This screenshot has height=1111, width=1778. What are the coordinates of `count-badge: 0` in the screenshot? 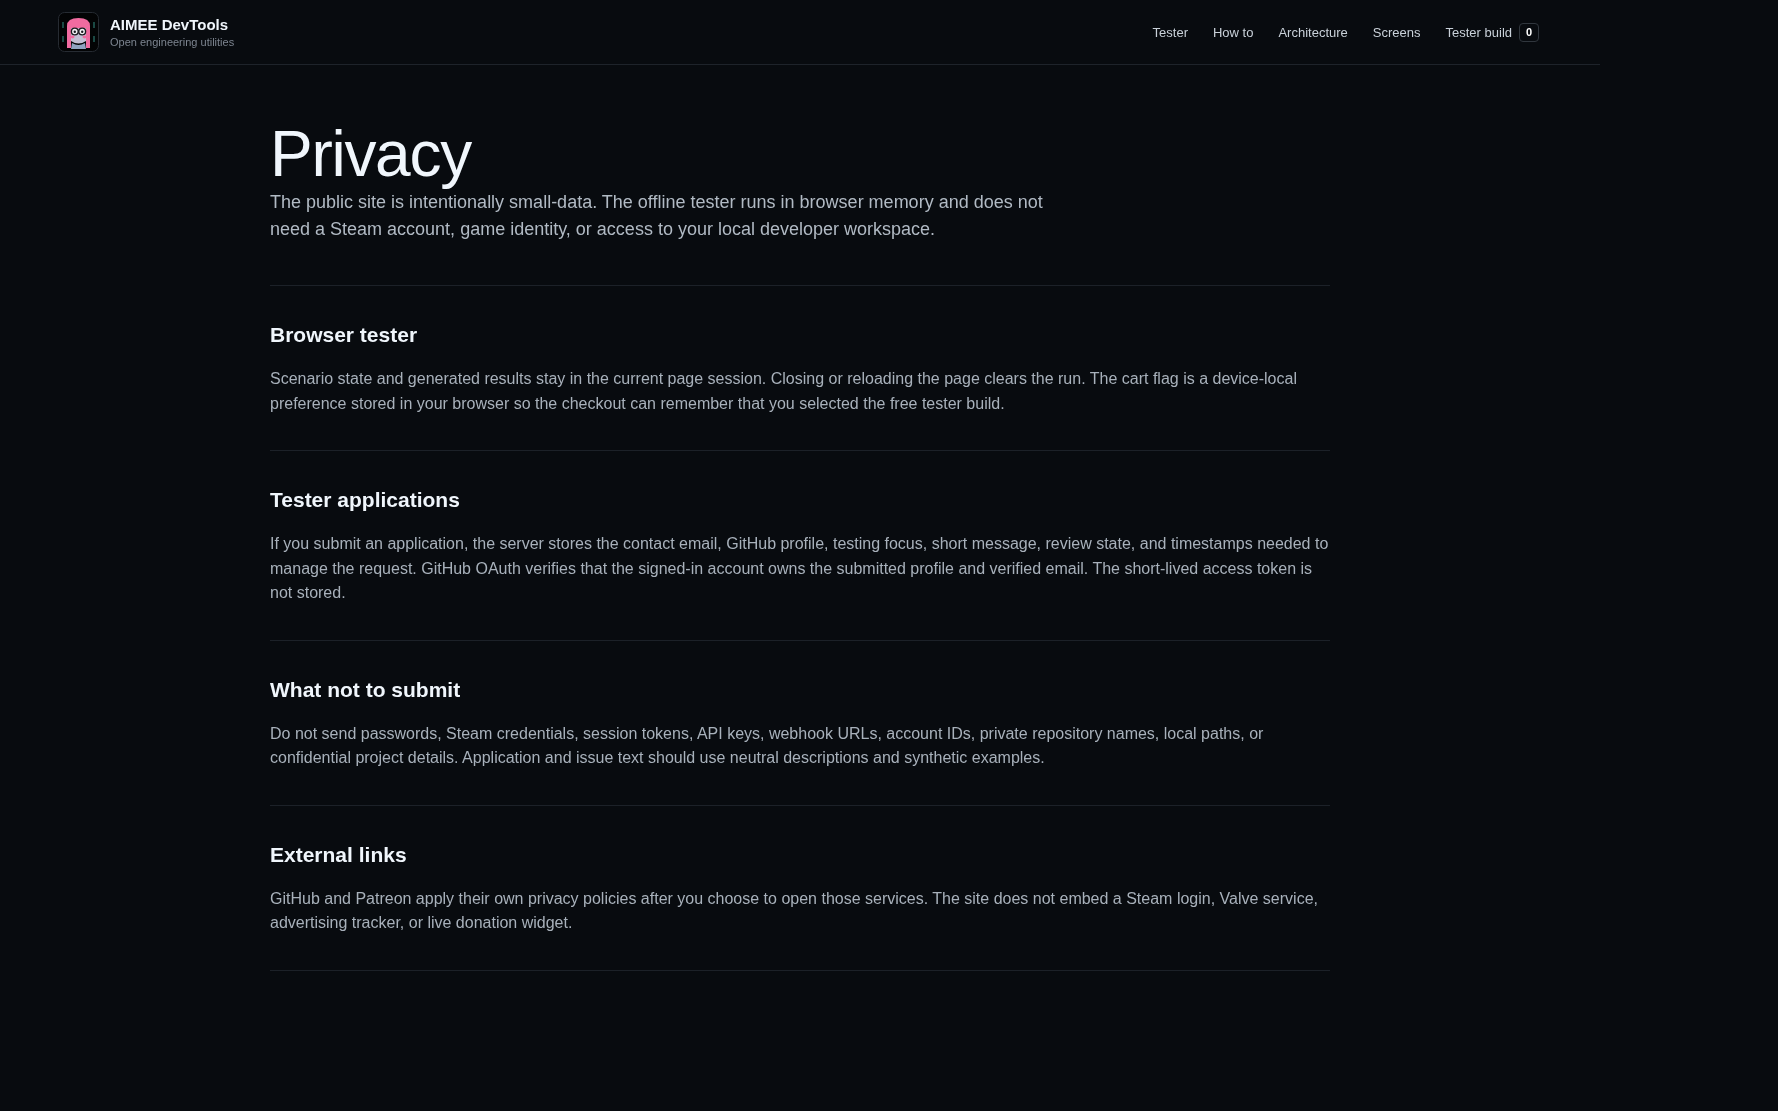 It's located at (1529, 32).